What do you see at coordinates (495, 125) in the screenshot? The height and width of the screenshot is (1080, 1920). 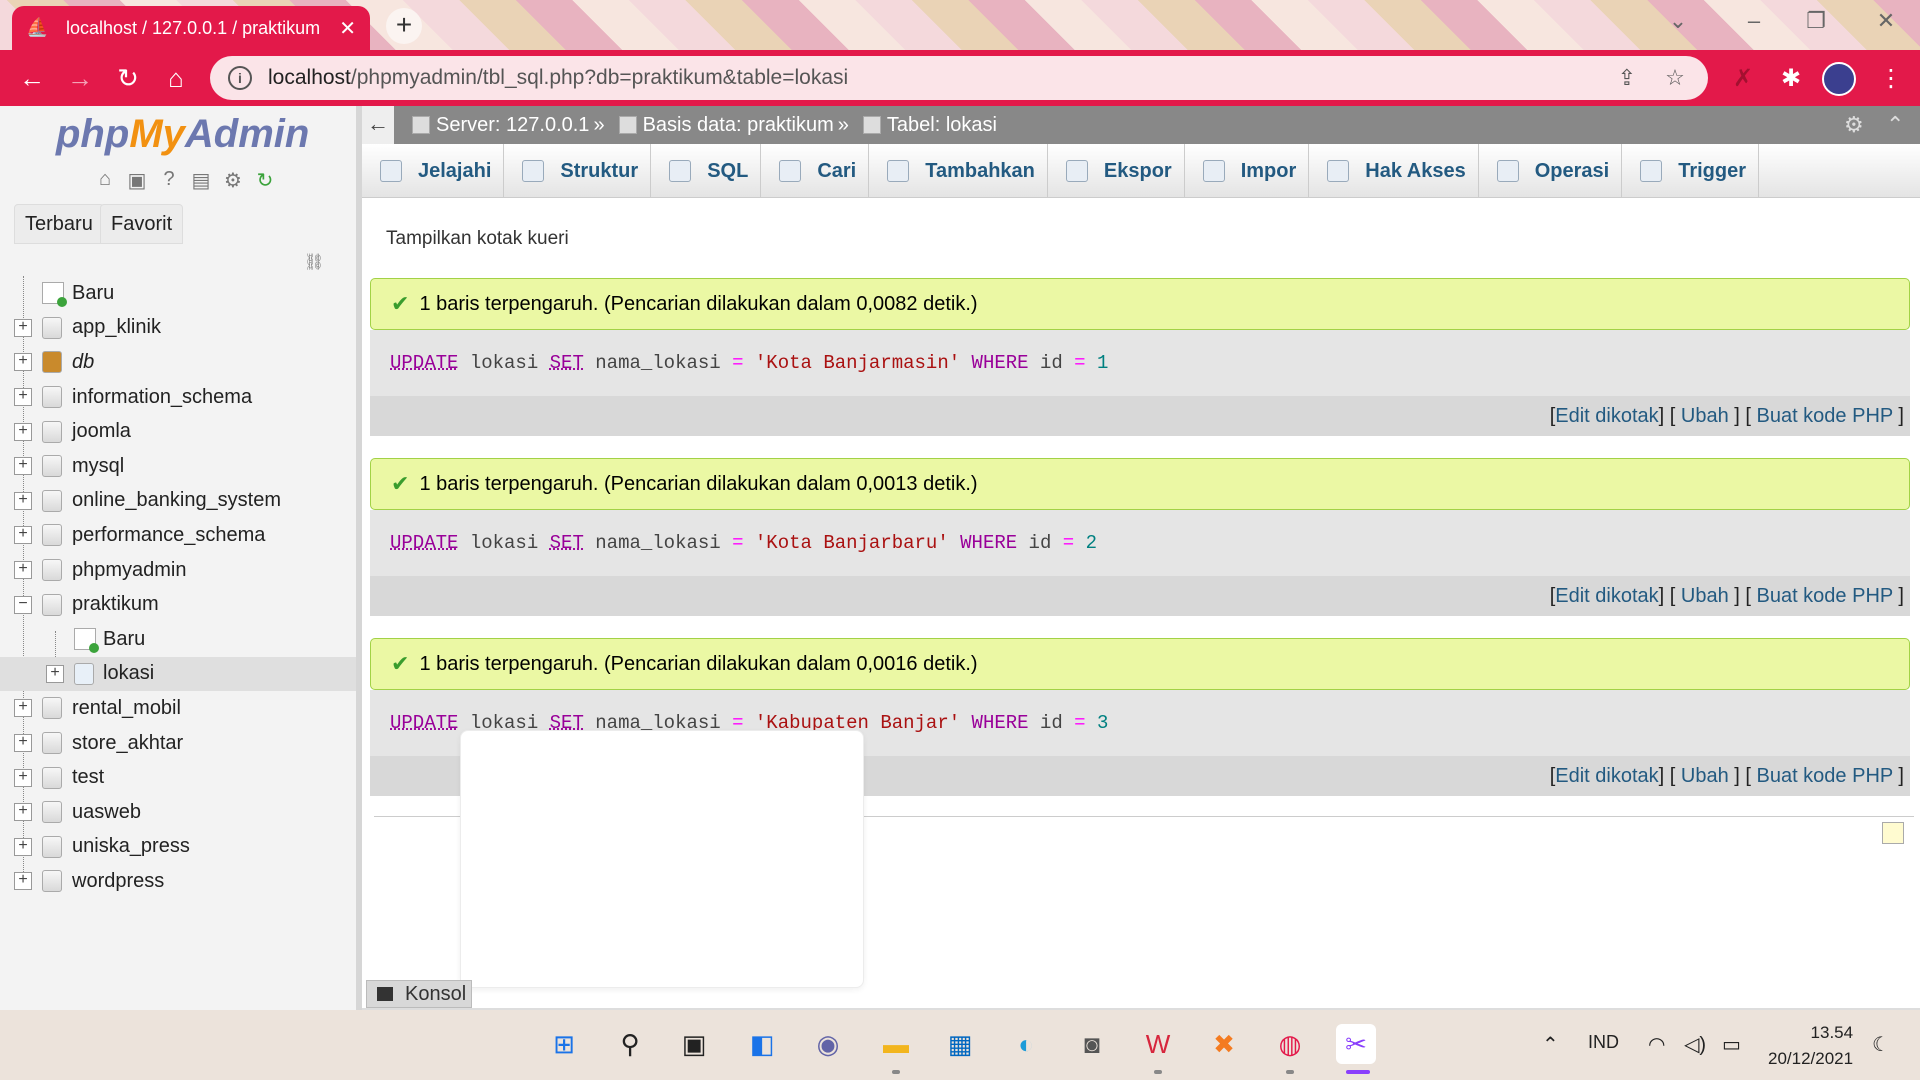 I see `breadcrumb-server: Server: 127.0.0.1` at bounding box center [495, 125].